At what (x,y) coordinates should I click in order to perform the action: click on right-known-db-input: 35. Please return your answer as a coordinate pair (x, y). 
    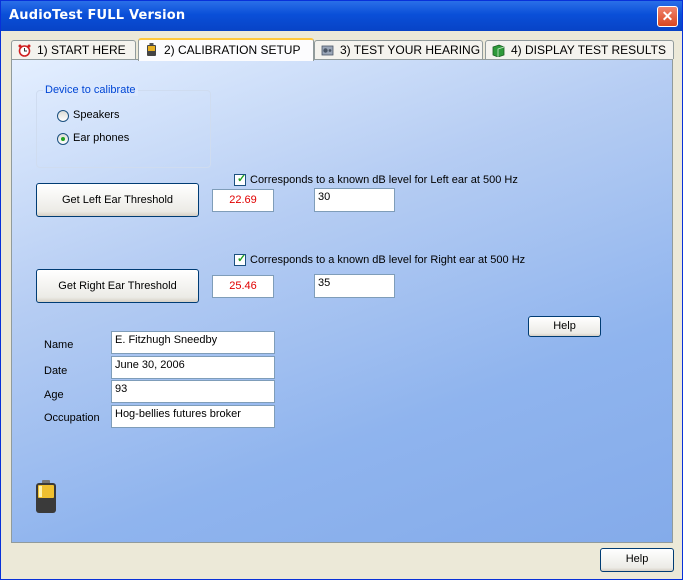
    Looking at the image, I should click on (354, 286).